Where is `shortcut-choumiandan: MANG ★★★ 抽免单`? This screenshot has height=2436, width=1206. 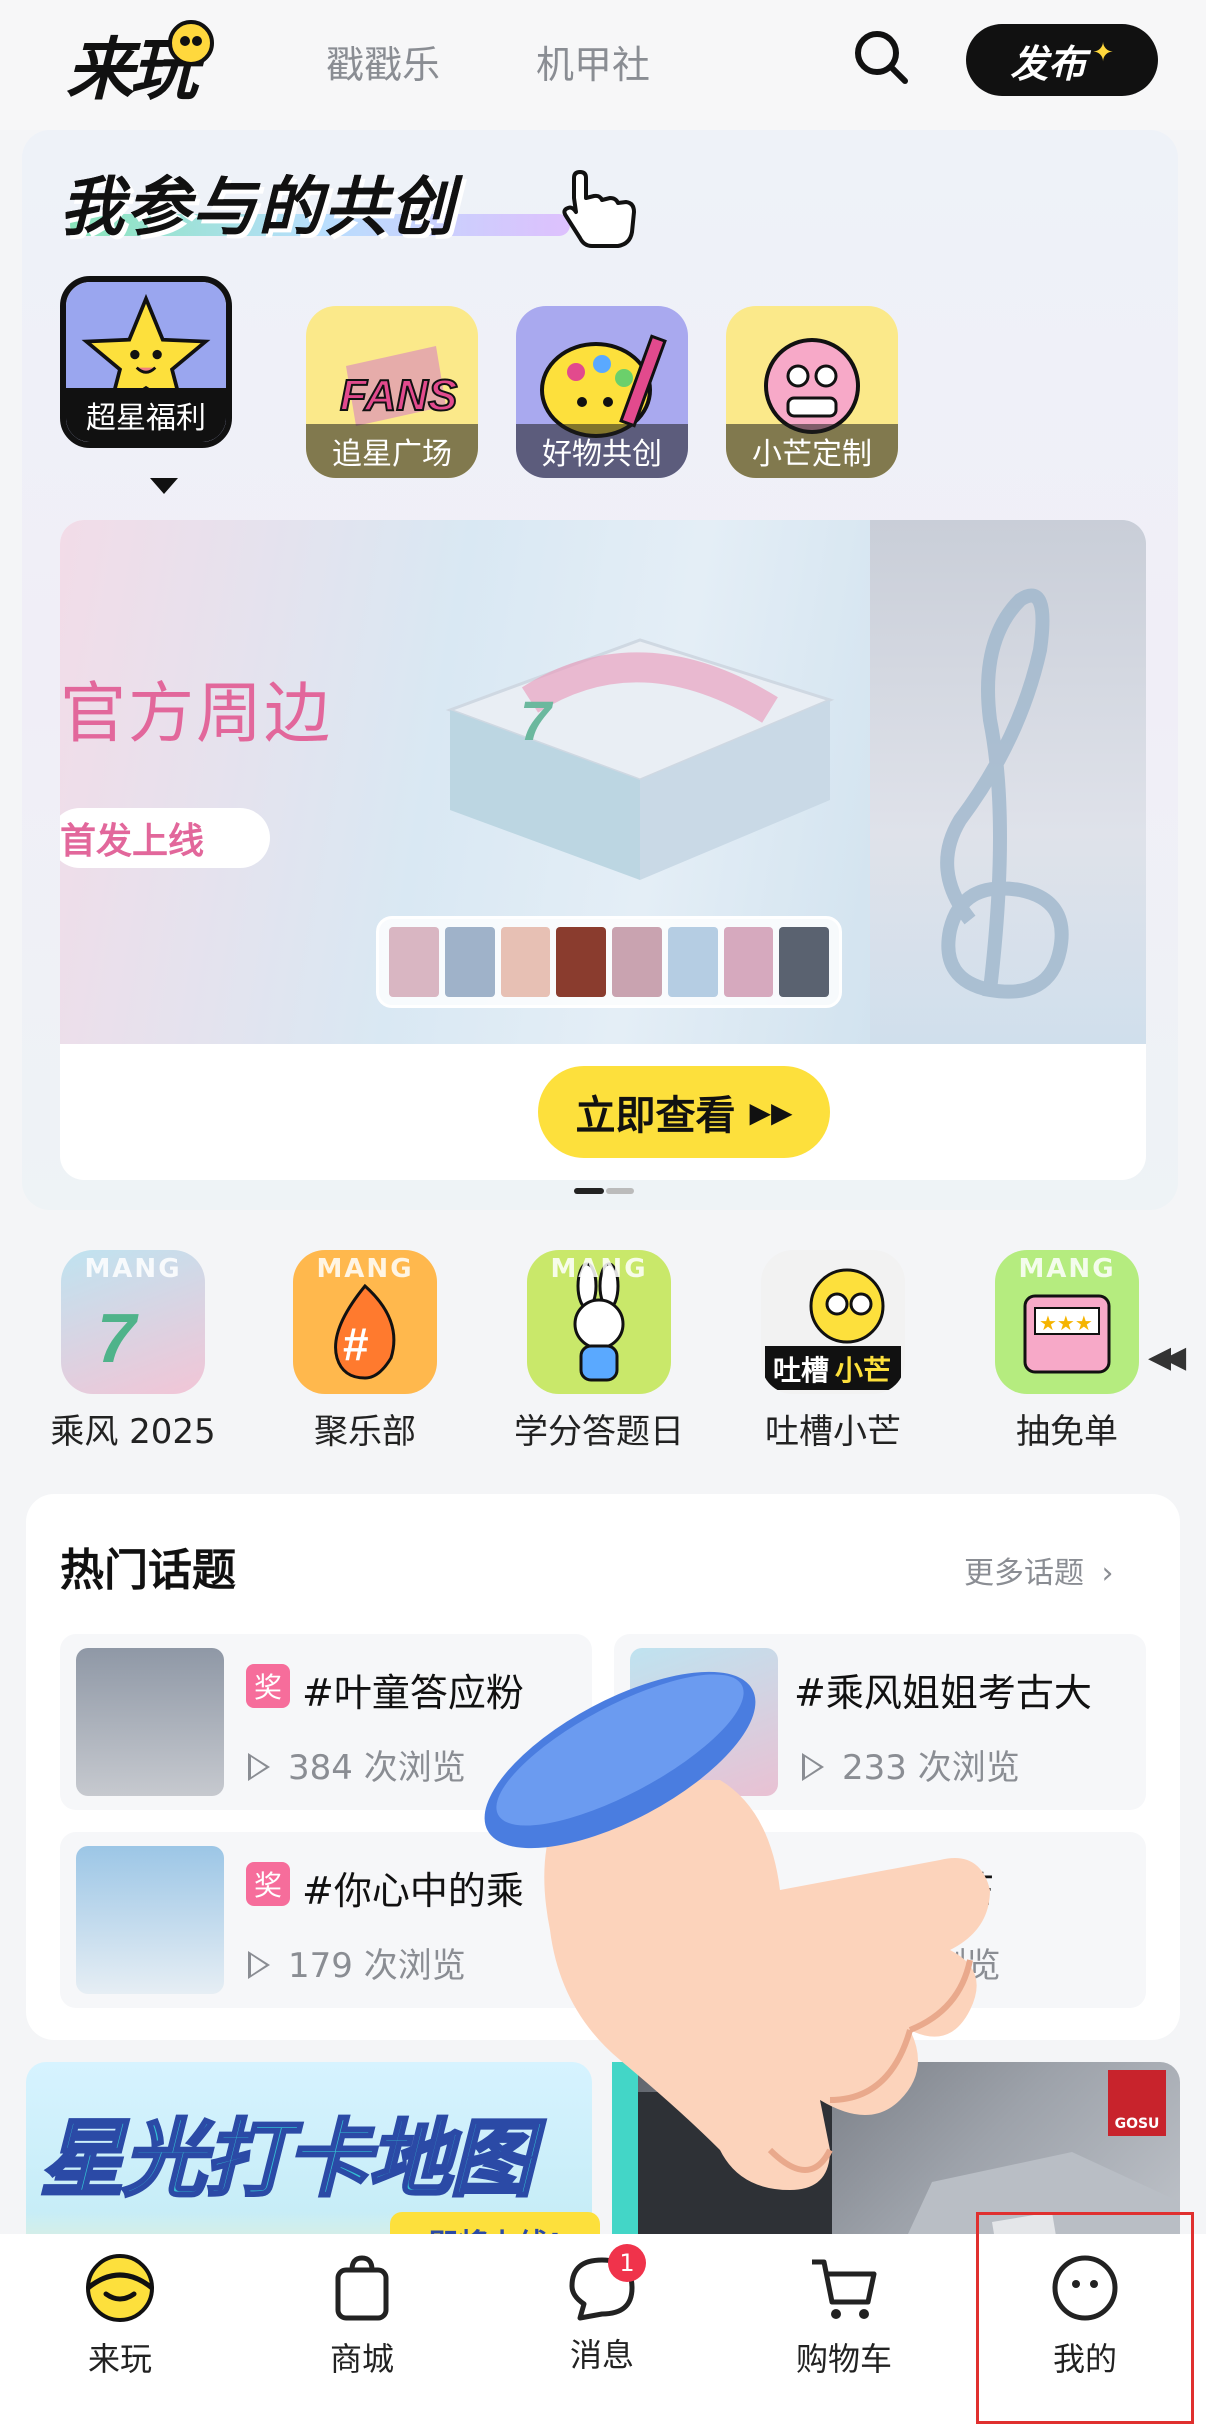 shortcut-choumiandan: MANG ★★★ 抽免单 is located at coordinates (1067, 1351).